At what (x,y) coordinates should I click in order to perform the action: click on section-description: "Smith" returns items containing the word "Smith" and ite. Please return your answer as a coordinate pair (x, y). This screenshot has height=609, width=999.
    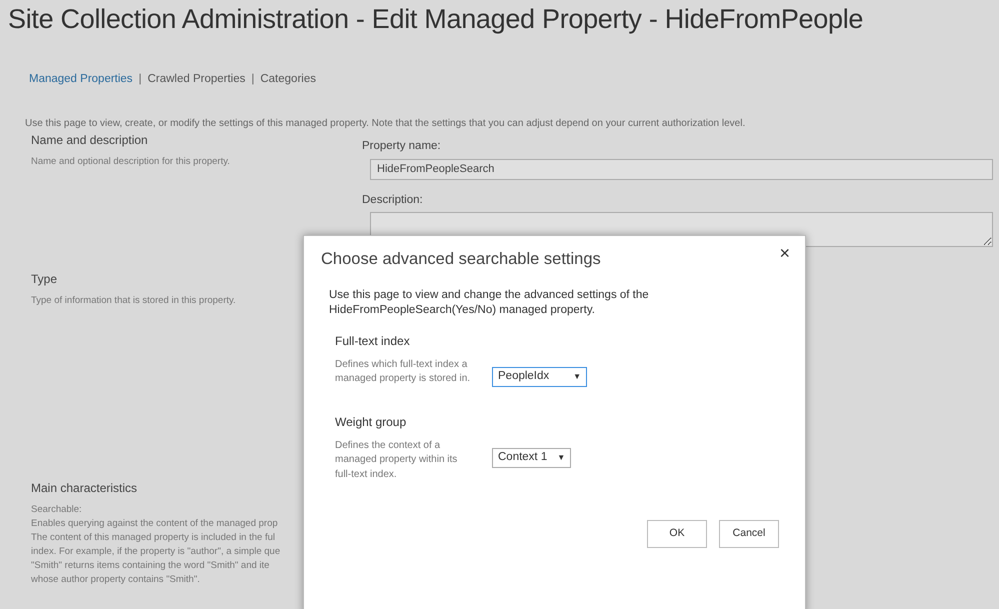
    Looking at the image, I should click on (150, 566).